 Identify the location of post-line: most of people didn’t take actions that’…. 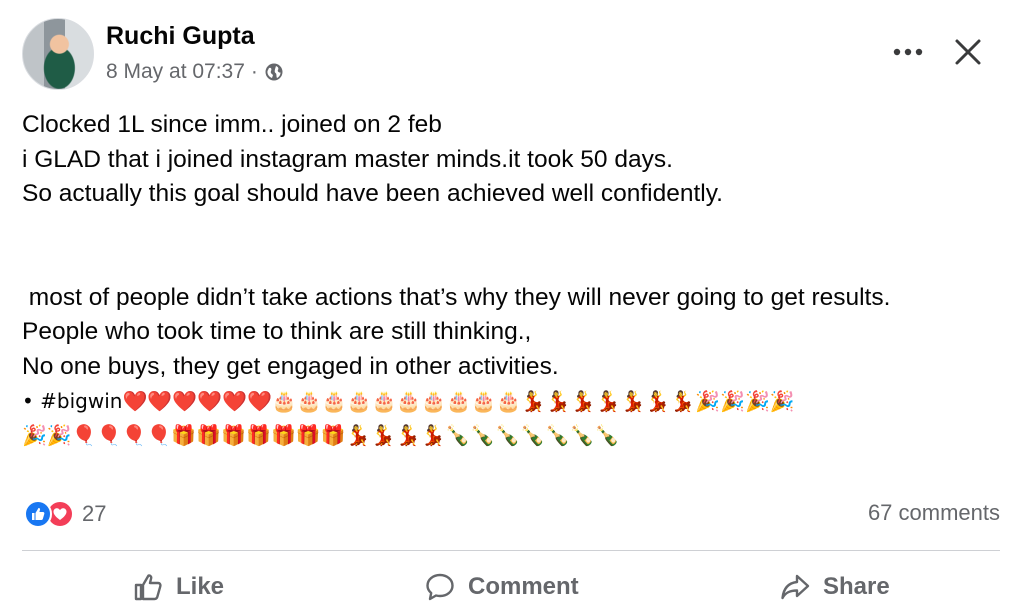
(456, 297).